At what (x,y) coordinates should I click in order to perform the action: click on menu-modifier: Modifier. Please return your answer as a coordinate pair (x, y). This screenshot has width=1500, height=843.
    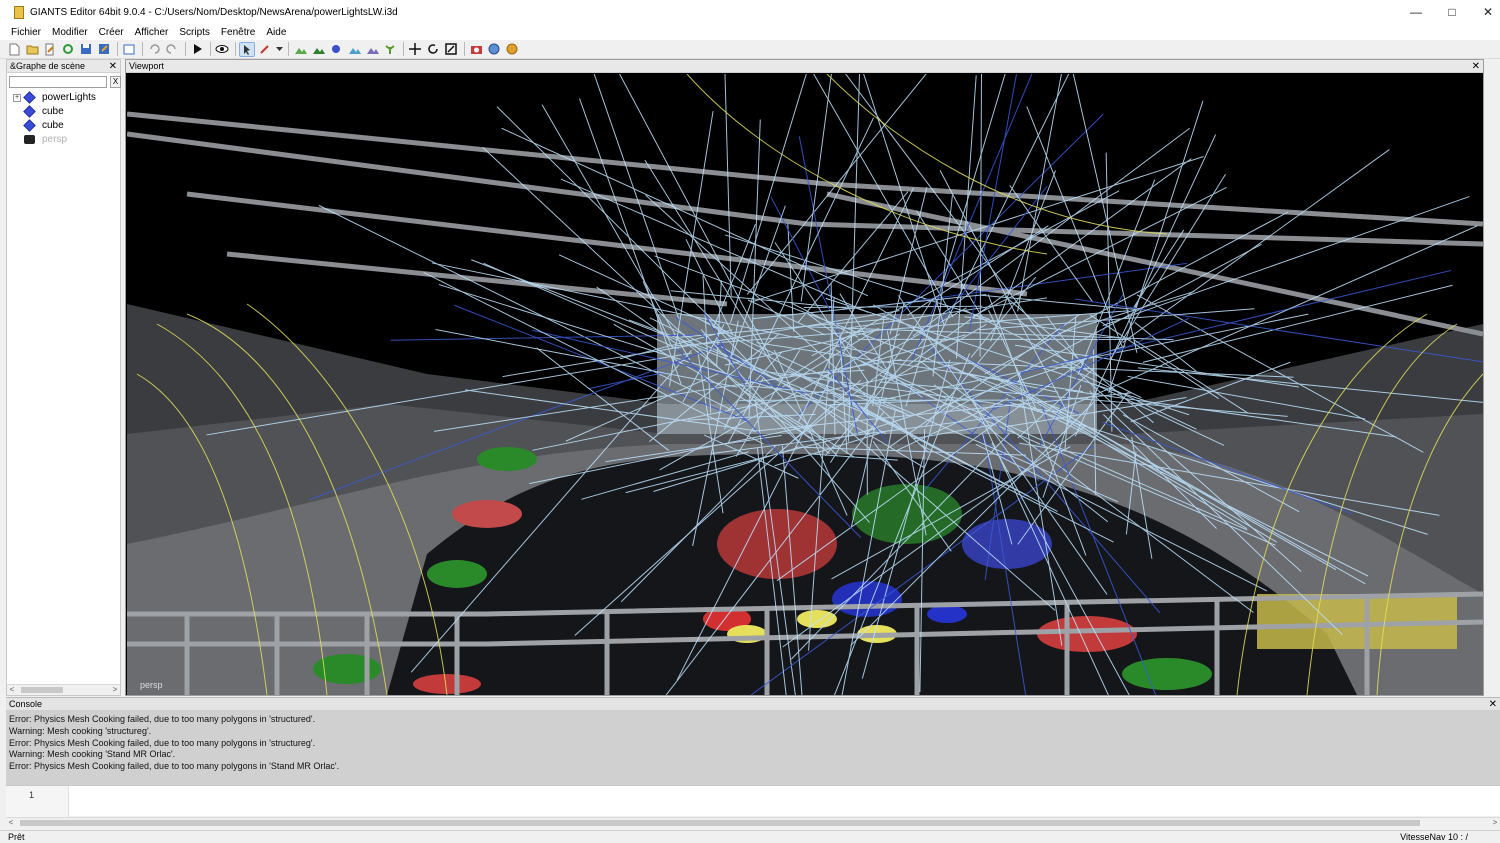
    Looking at the image, I should click on (70, 32).